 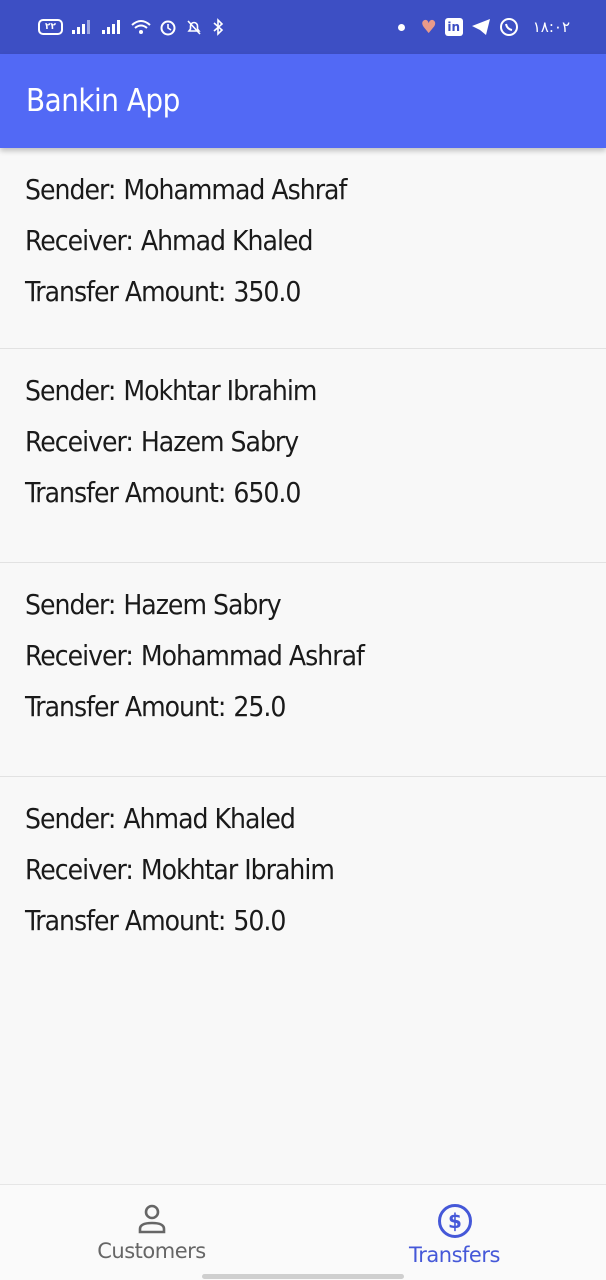 I want to click on dollar-circle-icon: $, so click(x=454, y=1221).